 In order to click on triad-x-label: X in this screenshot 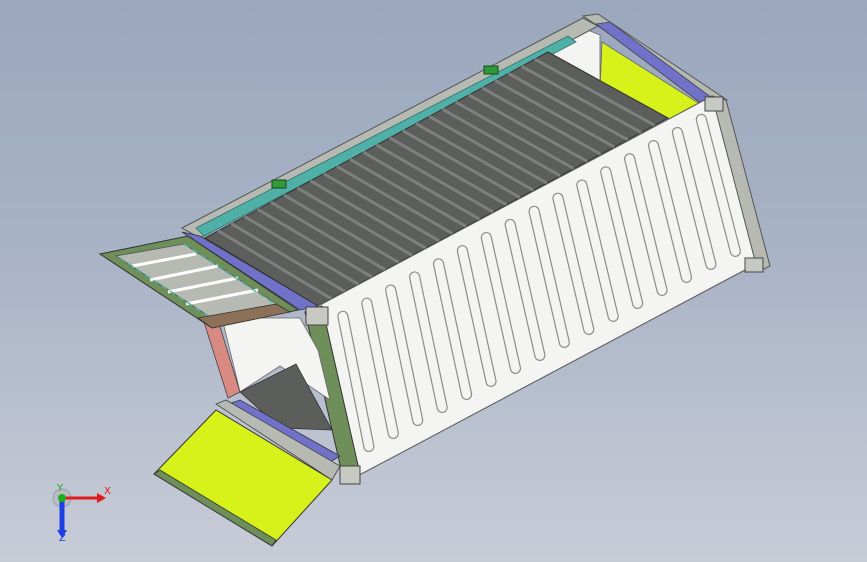, I will do `click(107, 491)`.